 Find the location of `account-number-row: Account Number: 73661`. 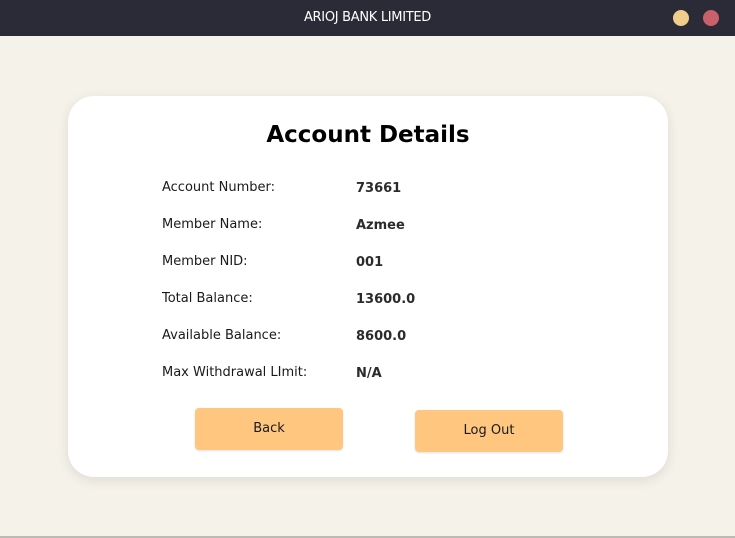

account-number-row: Account Number: 73661 is located at coordinates (372, 190).